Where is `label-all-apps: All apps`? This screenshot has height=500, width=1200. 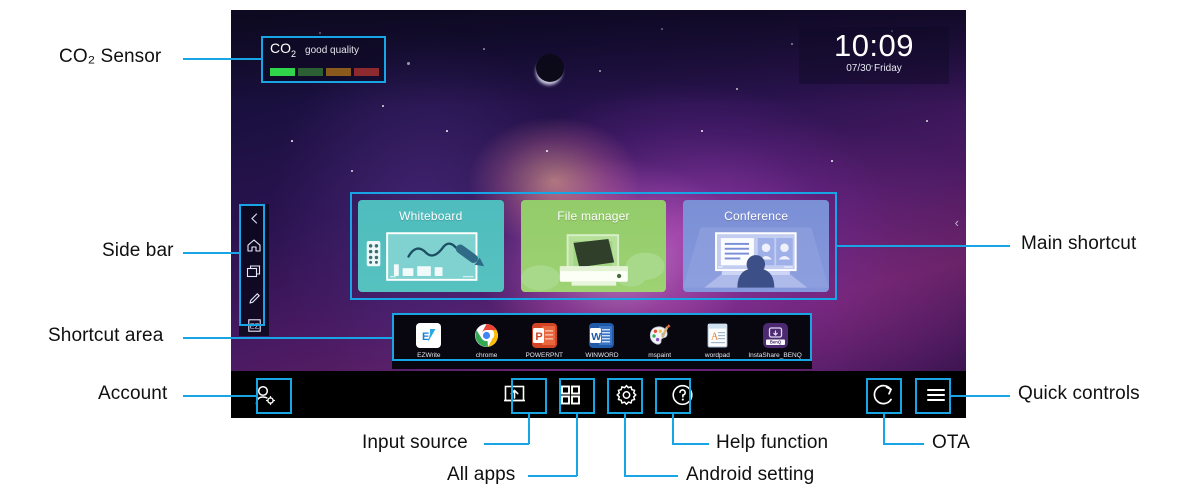
label-all-apps: All apps is located at coordinates (481, 474).